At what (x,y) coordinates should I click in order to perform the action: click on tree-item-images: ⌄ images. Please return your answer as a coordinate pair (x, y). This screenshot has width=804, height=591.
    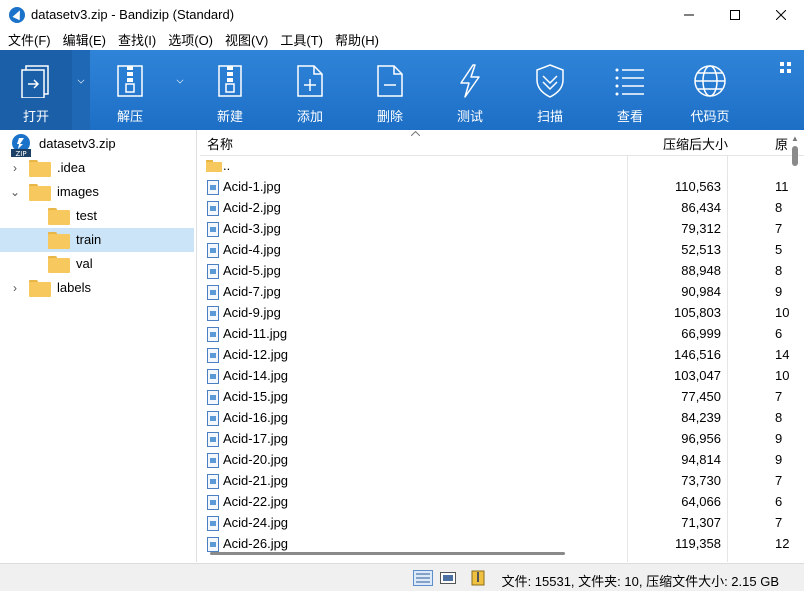
    Looking at the image, I should click on (97, 192).